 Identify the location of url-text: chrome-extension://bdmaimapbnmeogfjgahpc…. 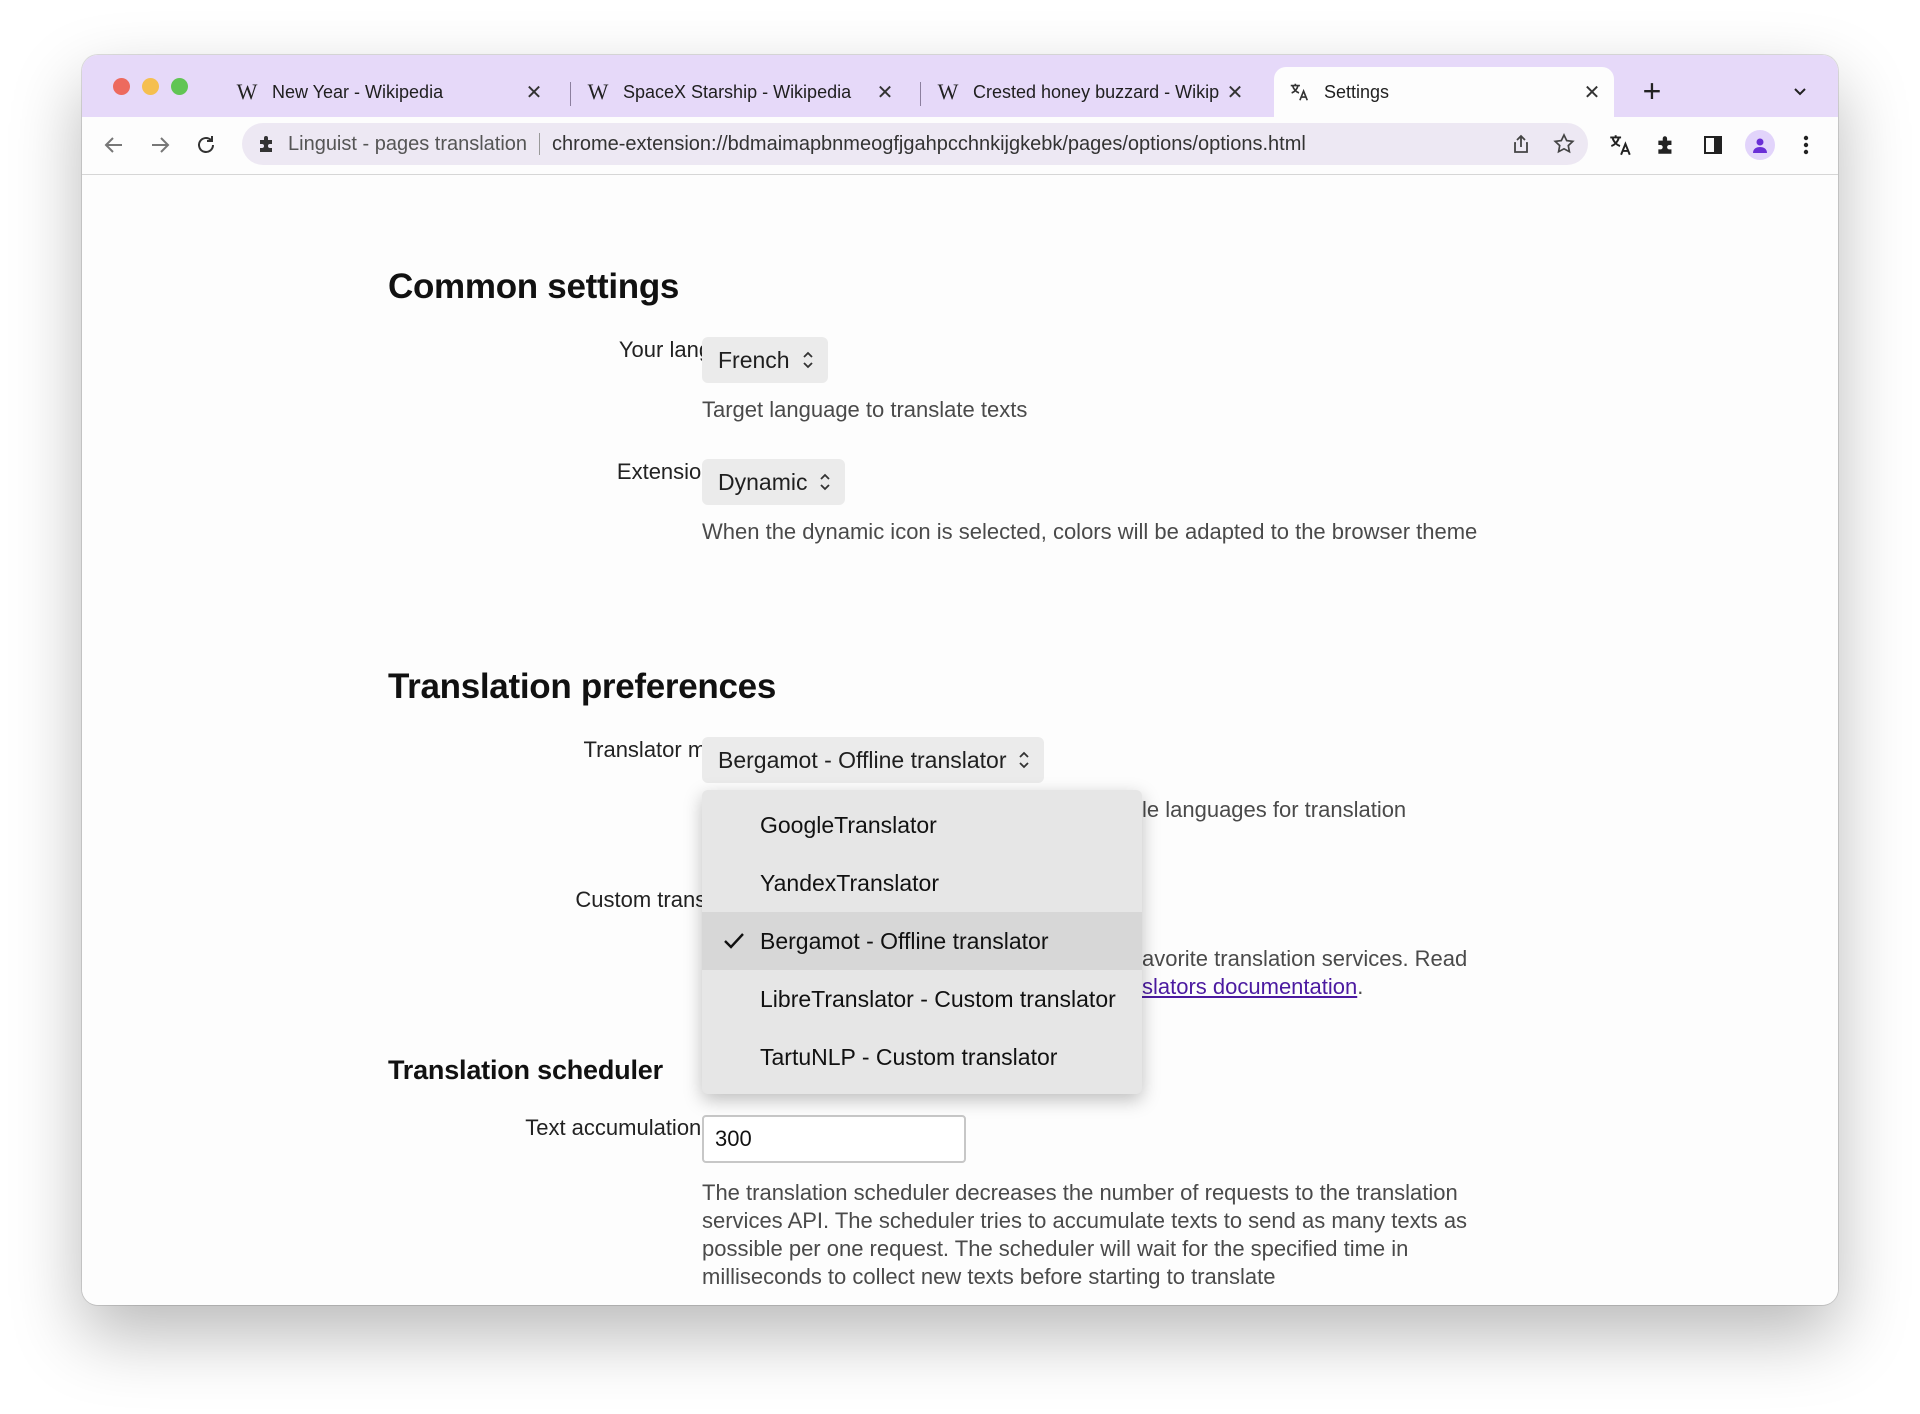
(929, 143).